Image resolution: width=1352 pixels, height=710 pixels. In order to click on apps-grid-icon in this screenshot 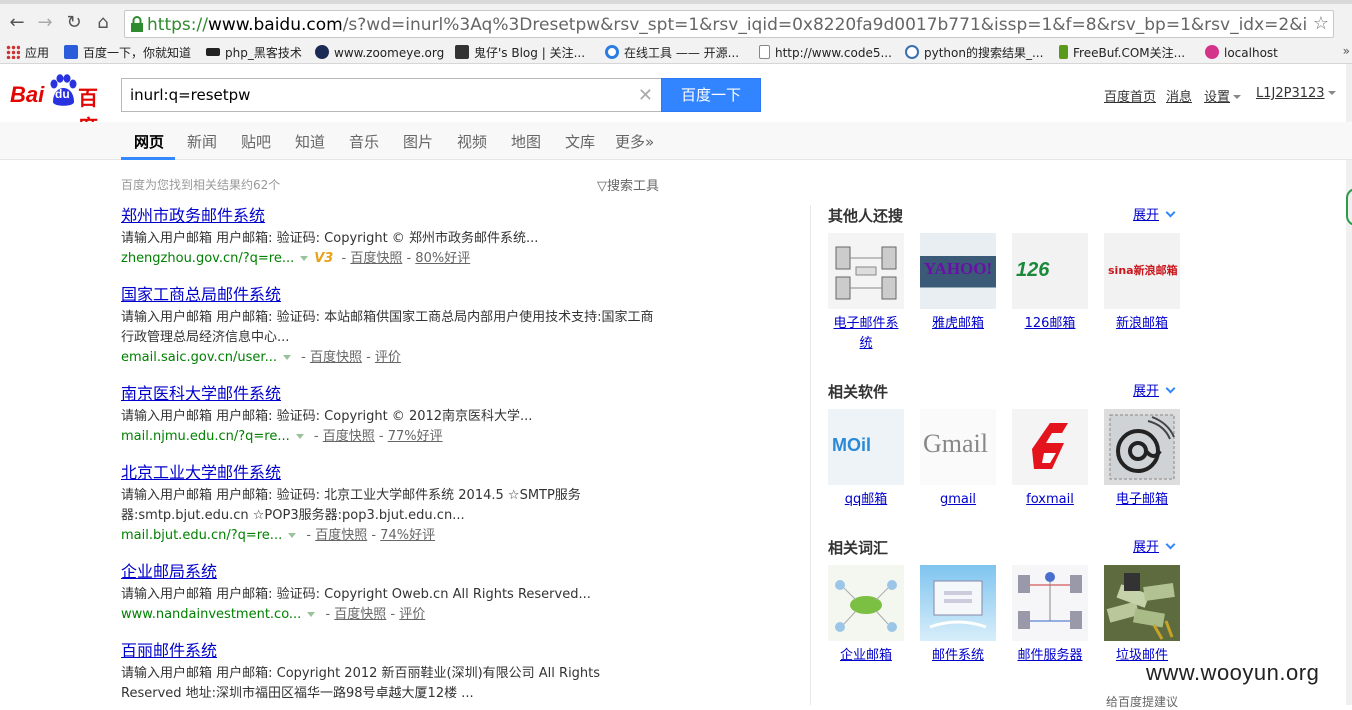, I will do `click(13, 52)`.